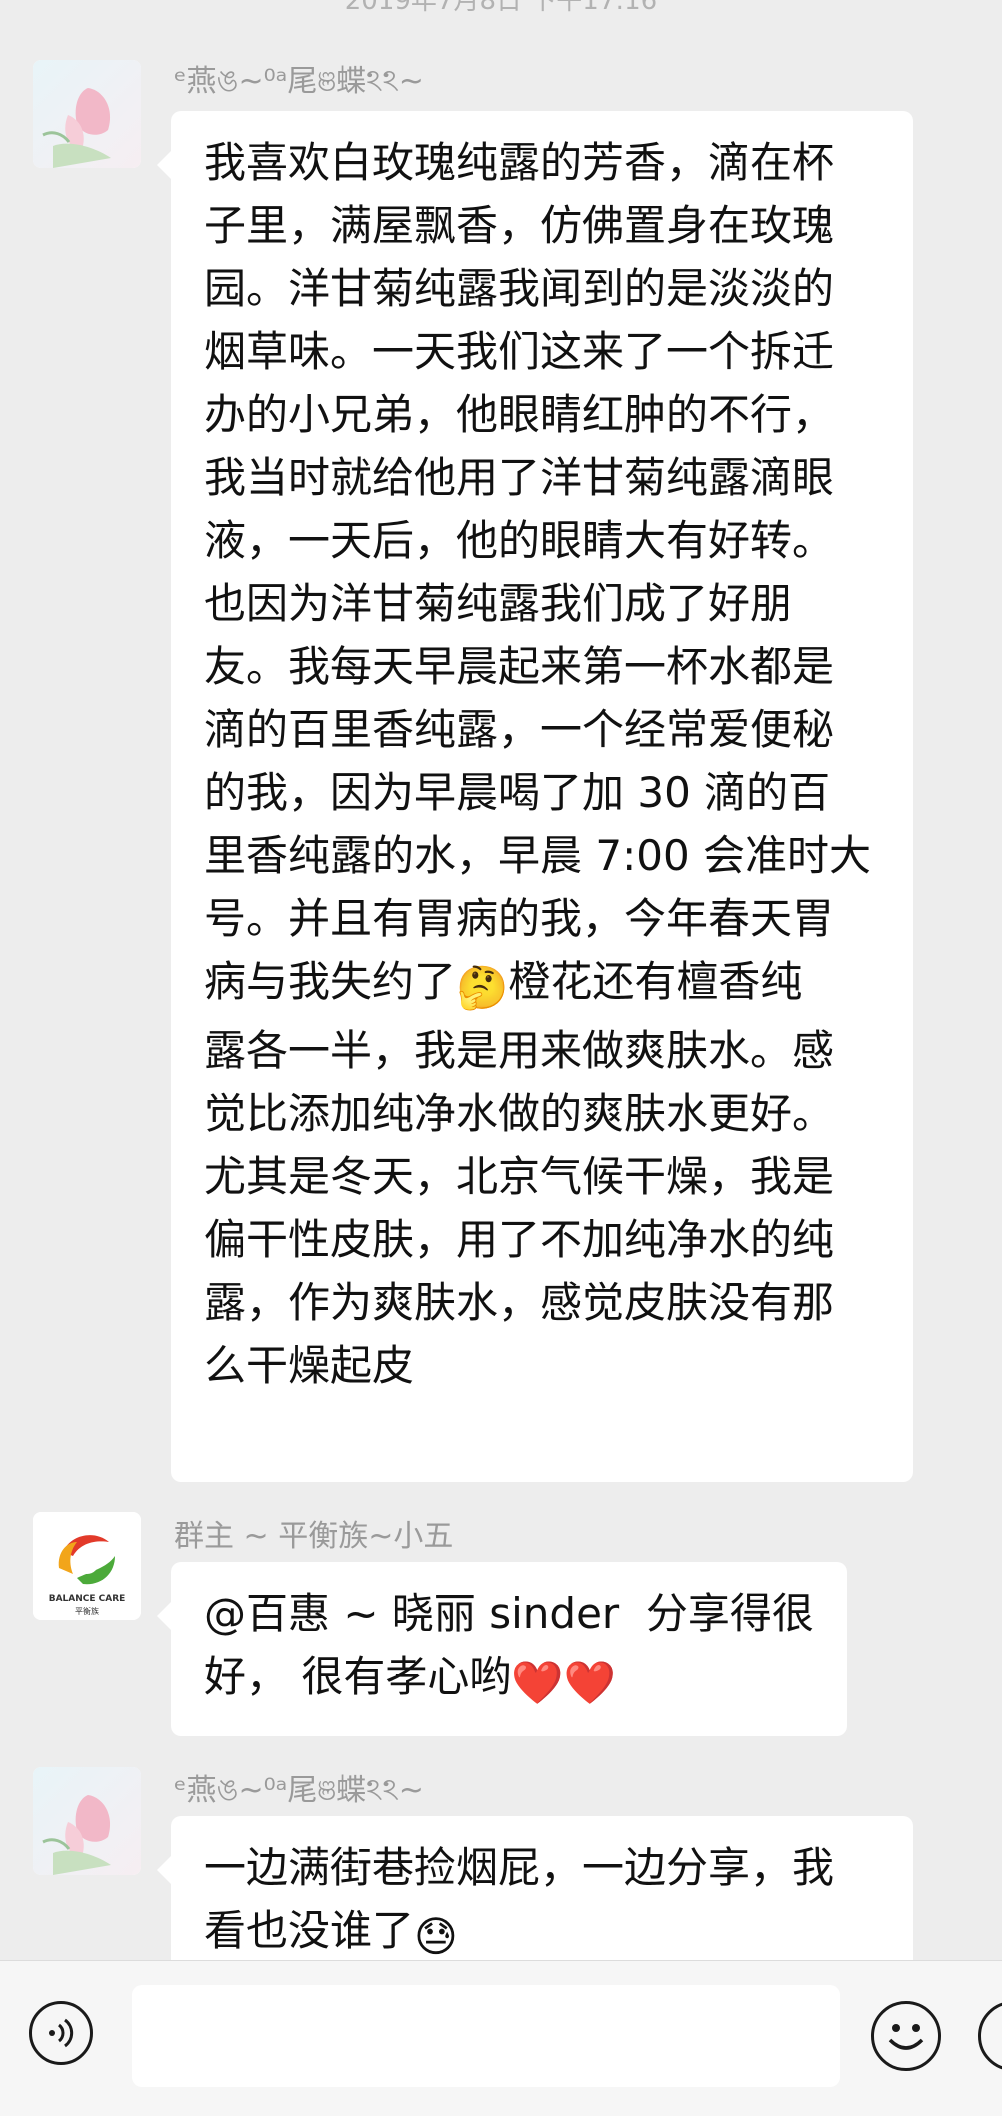  What do you see at coordinates (990, 2036) in the screenshot?
I see `plus-icon` at bounding box center [990, 2036].